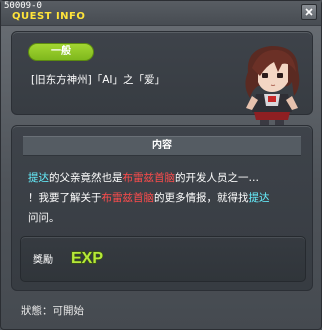 Image resolution: width=322 pixels, height=330 pixels. I want to click on description-text: 的父亲竟然也是, so click(86, 178).